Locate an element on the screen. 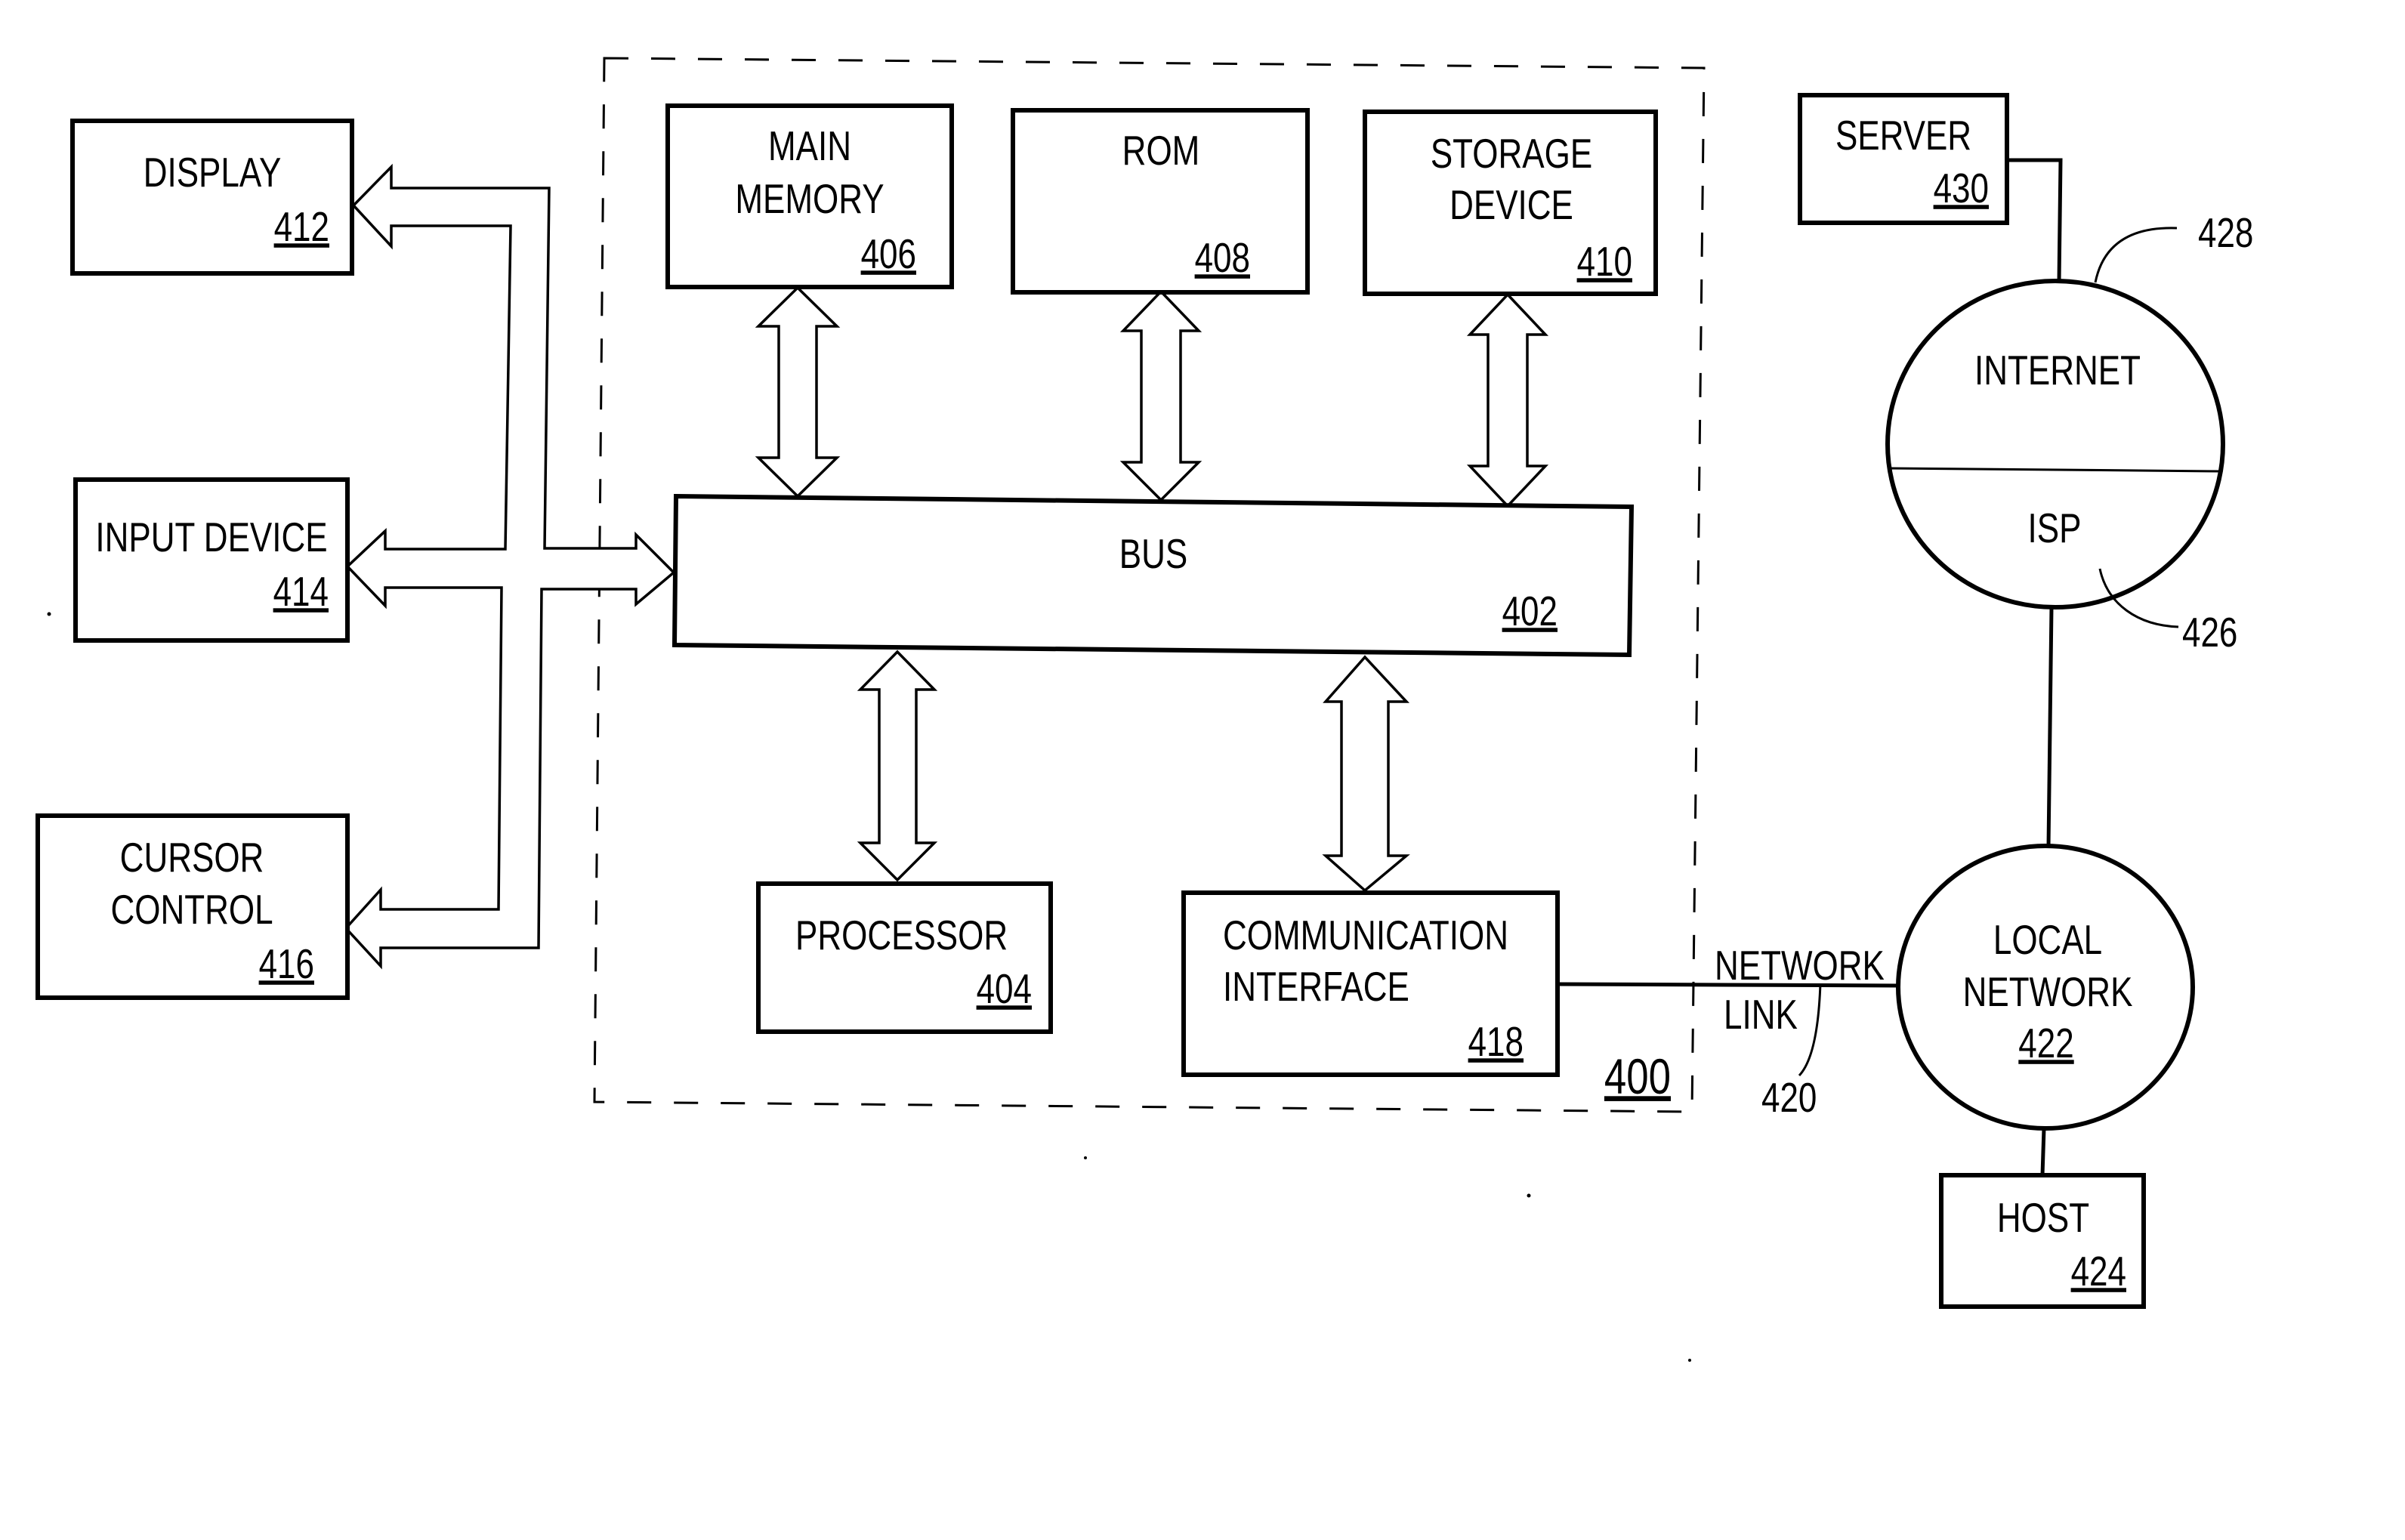 This screenshot has height=1540, width=2405. server-label: SERVER is located at coordinates (1903, 136).